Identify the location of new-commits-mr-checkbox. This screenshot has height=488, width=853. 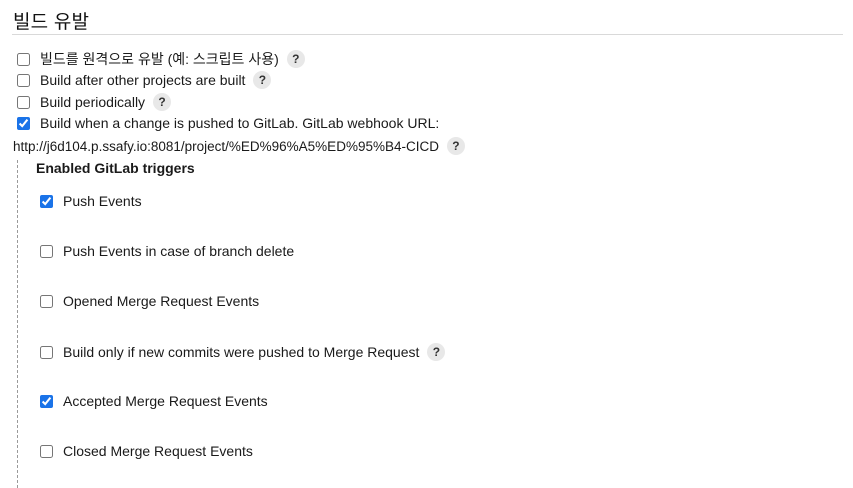
(46, 352).